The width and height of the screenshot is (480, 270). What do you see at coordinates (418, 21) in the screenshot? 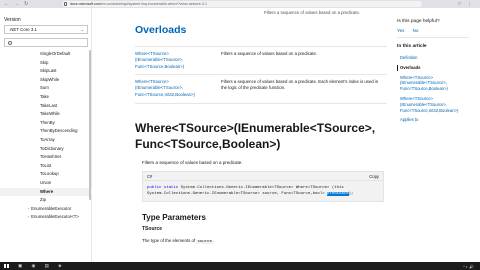
I see `feedback-question: Is this page helpful?` at bounding box center [418, 21].